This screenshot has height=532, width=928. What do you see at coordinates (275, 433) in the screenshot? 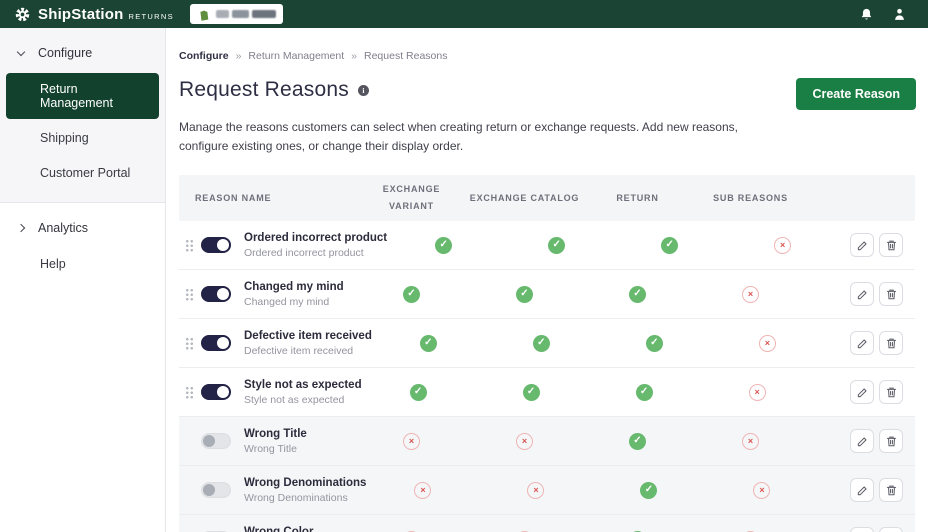
I see `reason-name: Wrong Title` at bounding box center [275, 433].